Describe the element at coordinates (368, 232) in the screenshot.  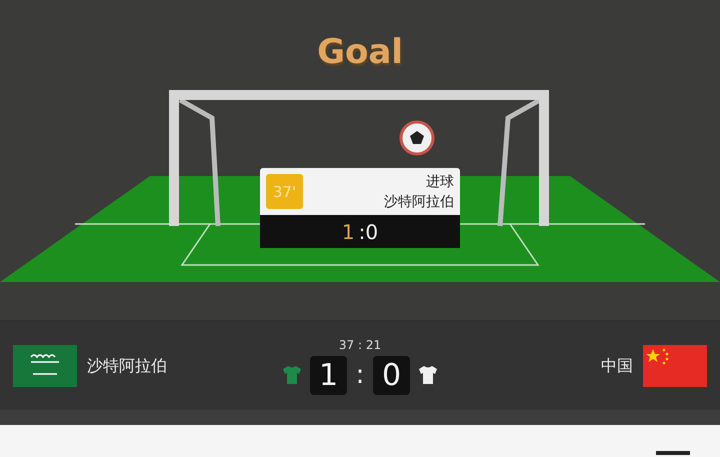
I see `event-score: :0` at that location.